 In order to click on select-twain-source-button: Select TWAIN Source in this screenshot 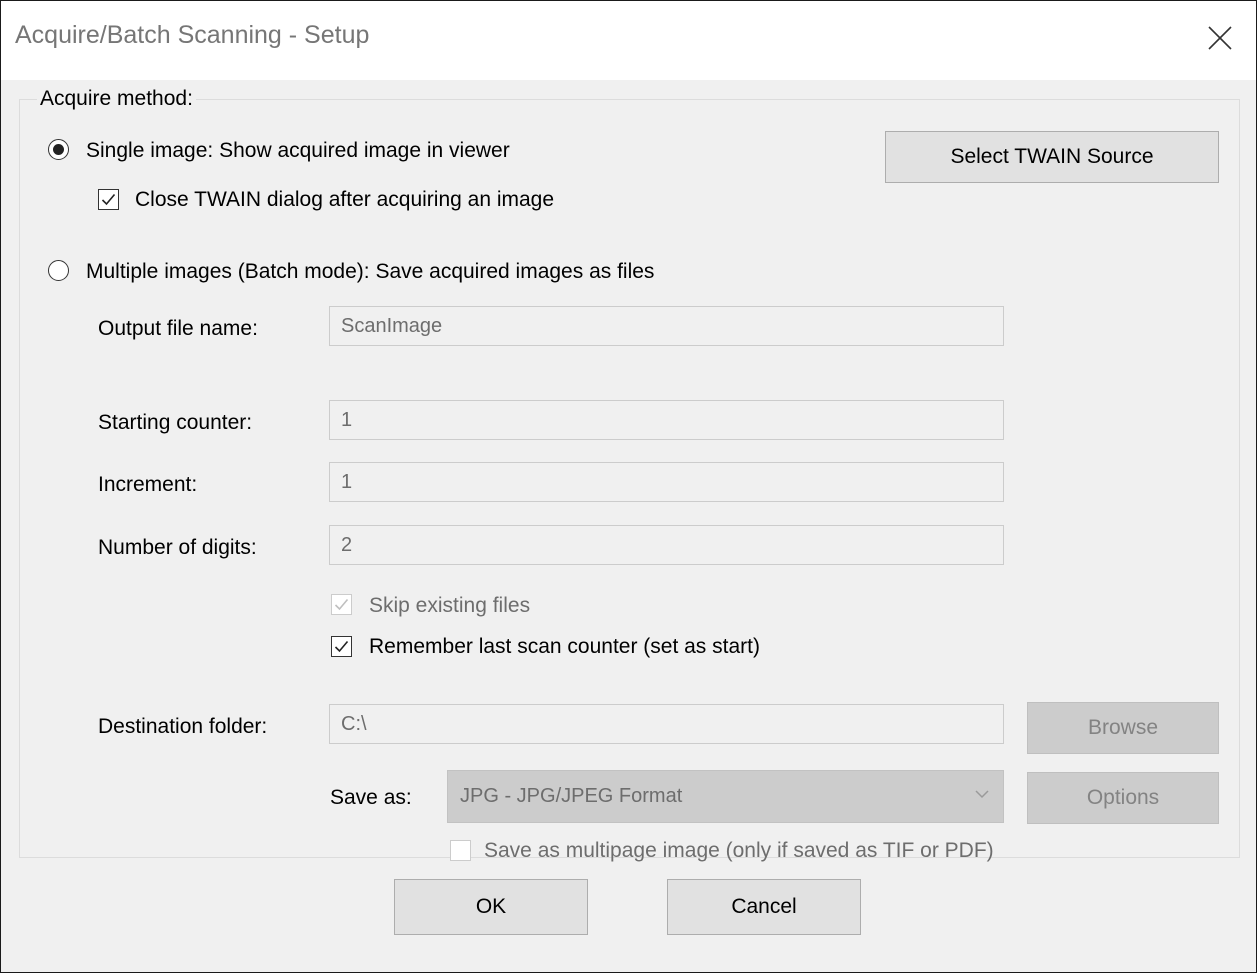, I will do `click(1052, 157)`.